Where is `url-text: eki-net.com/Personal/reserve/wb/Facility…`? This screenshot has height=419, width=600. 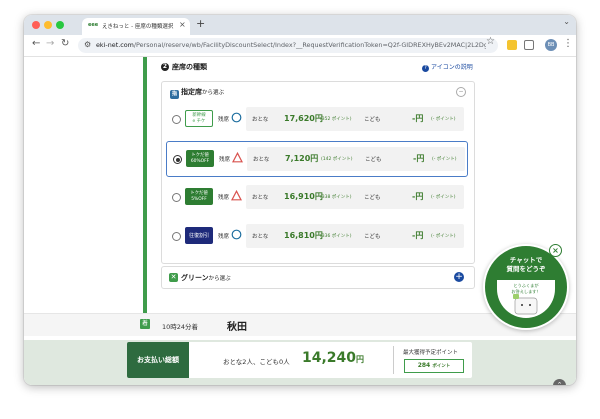 url-text: eki-net.com/Personal/reserve/wb/Facility… is located at coordinates (291, 45).